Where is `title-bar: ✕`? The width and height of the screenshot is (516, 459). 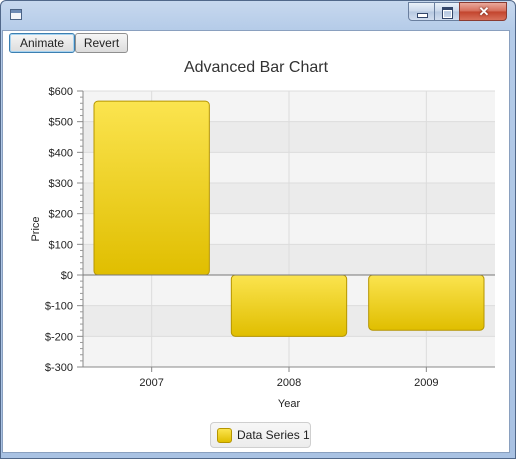
title-bar: ✕ is located at coordinates (258, 15).